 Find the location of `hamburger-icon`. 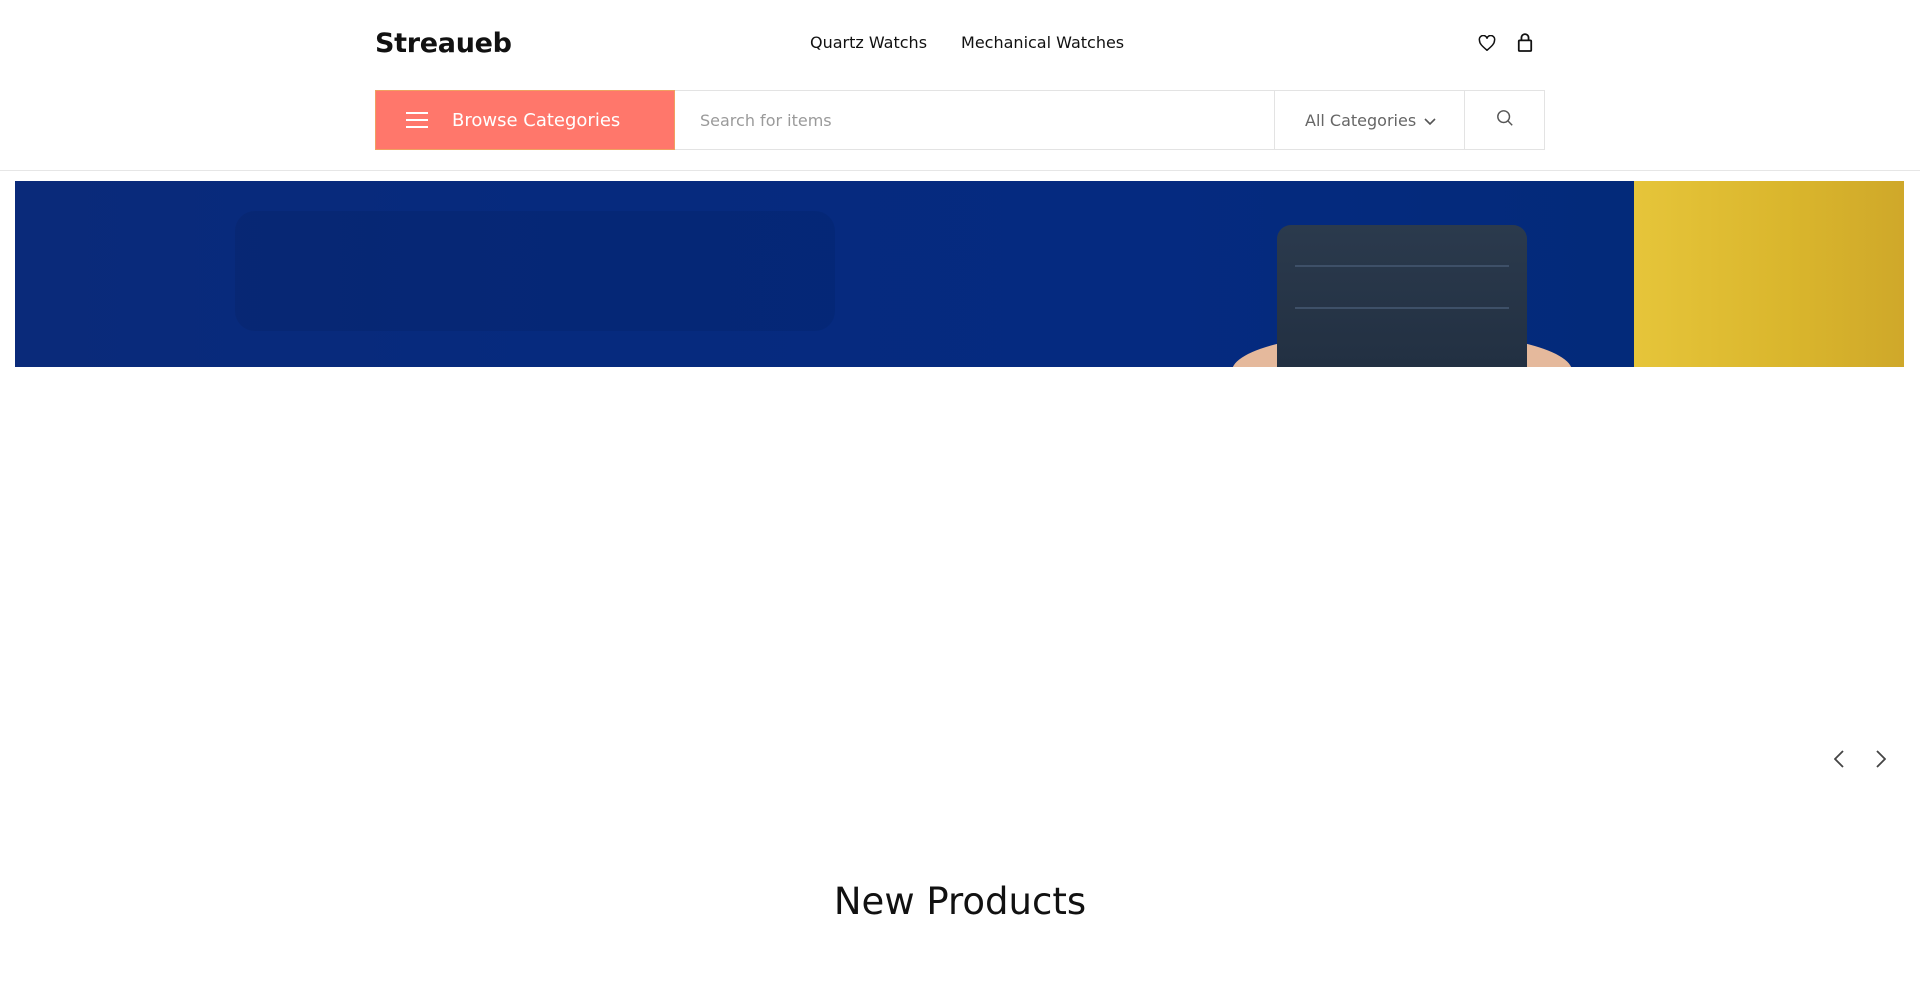

hamburger-icon is located at coordinates (417, 120).